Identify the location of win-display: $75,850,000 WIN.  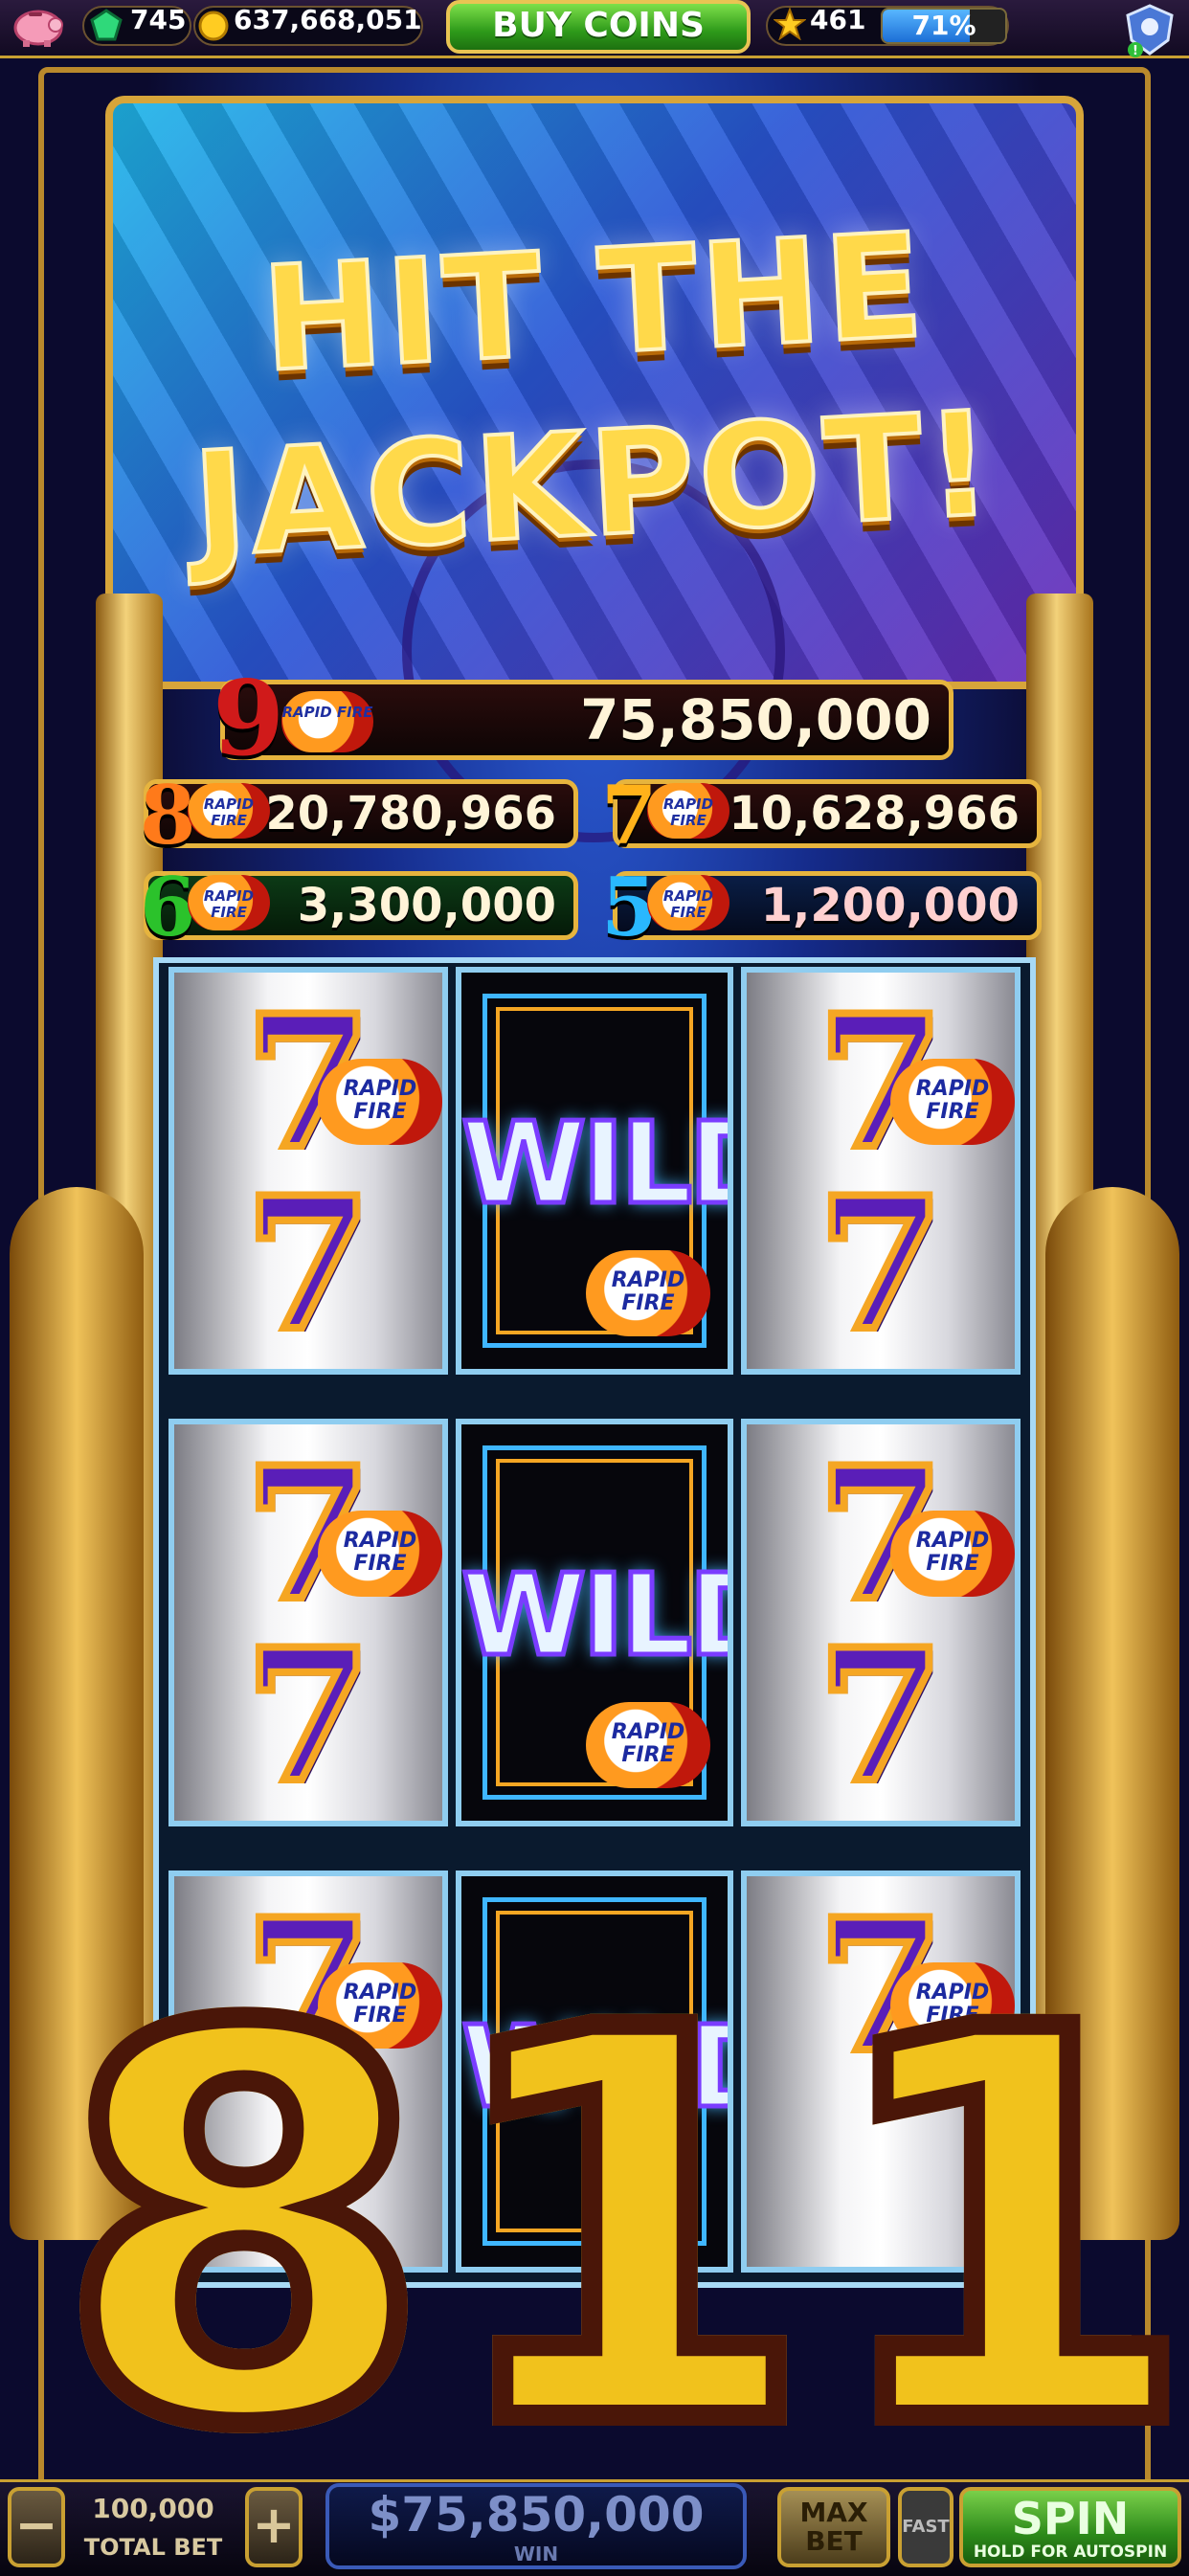
(536, 2526).